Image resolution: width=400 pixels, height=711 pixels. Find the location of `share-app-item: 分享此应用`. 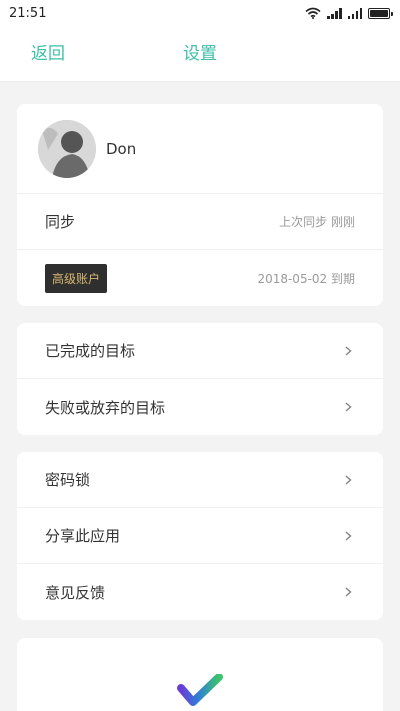

share-app-item: 分享此应用 is located at coordinates (200, 536).